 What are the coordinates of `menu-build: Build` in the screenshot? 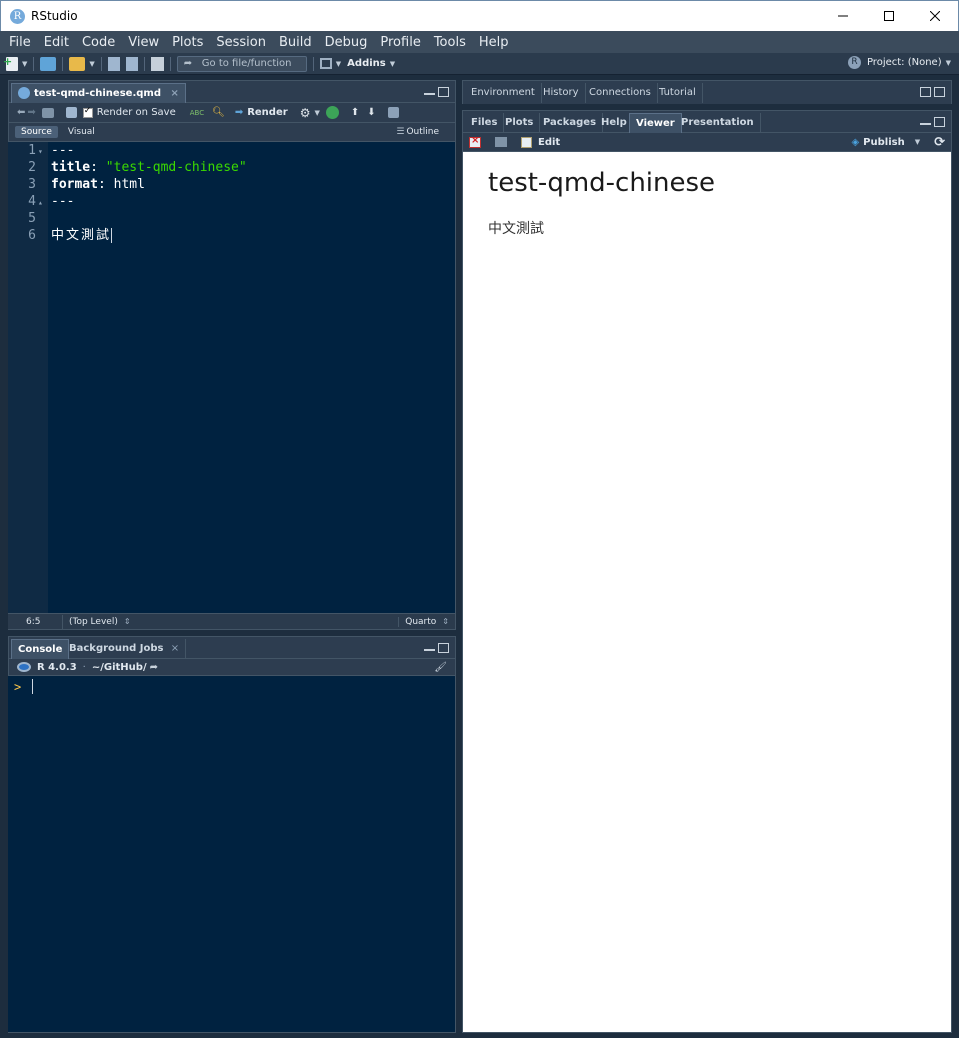 It's located at (295, 42).